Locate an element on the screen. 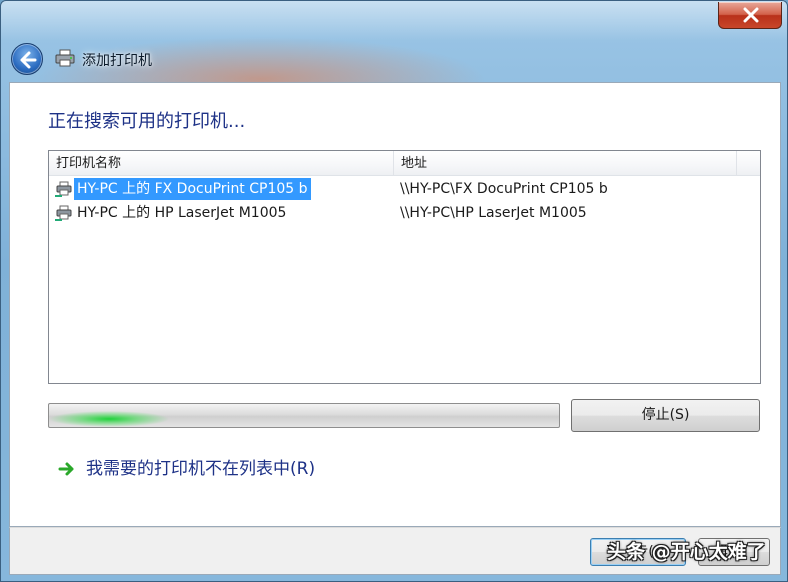  back-arrow-icon is located at coordinates (28, 60).